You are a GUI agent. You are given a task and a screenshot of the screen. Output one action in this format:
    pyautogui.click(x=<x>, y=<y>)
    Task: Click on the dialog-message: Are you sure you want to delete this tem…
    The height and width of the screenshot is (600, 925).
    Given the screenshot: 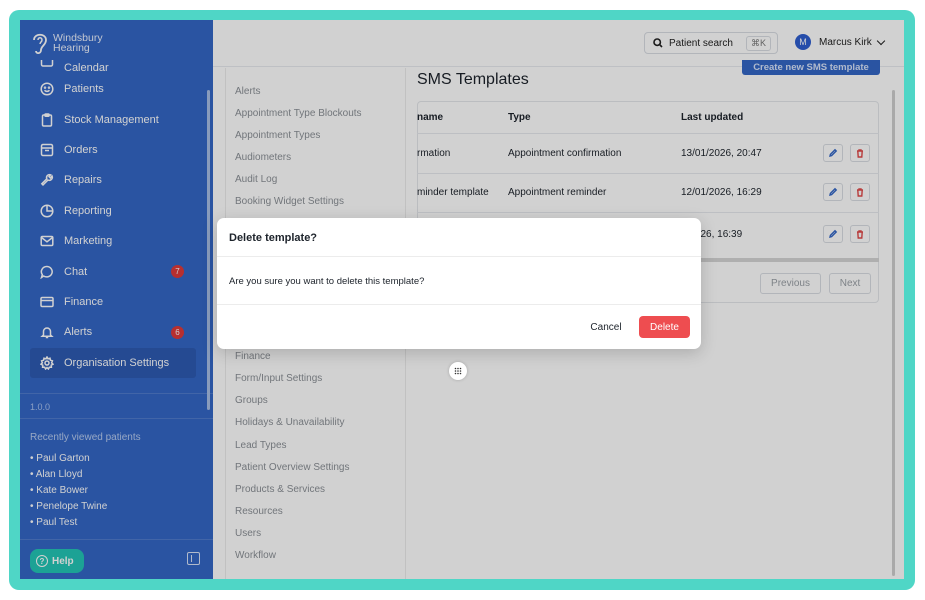 What is the action you would take?
    pyautogui.click(x=327, y=281)
    